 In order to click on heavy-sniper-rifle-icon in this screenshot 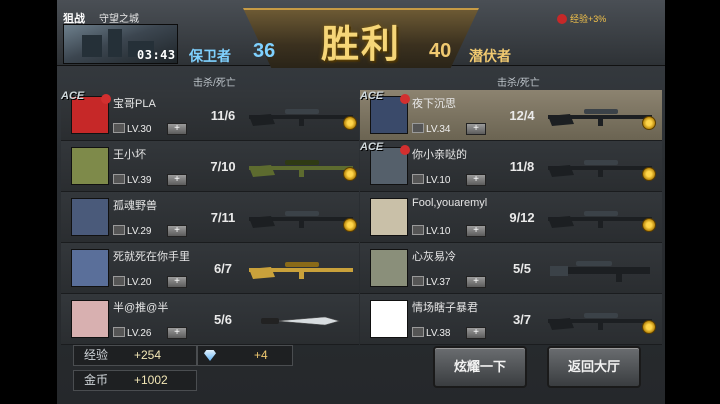, I will do `click(600, 271)`.